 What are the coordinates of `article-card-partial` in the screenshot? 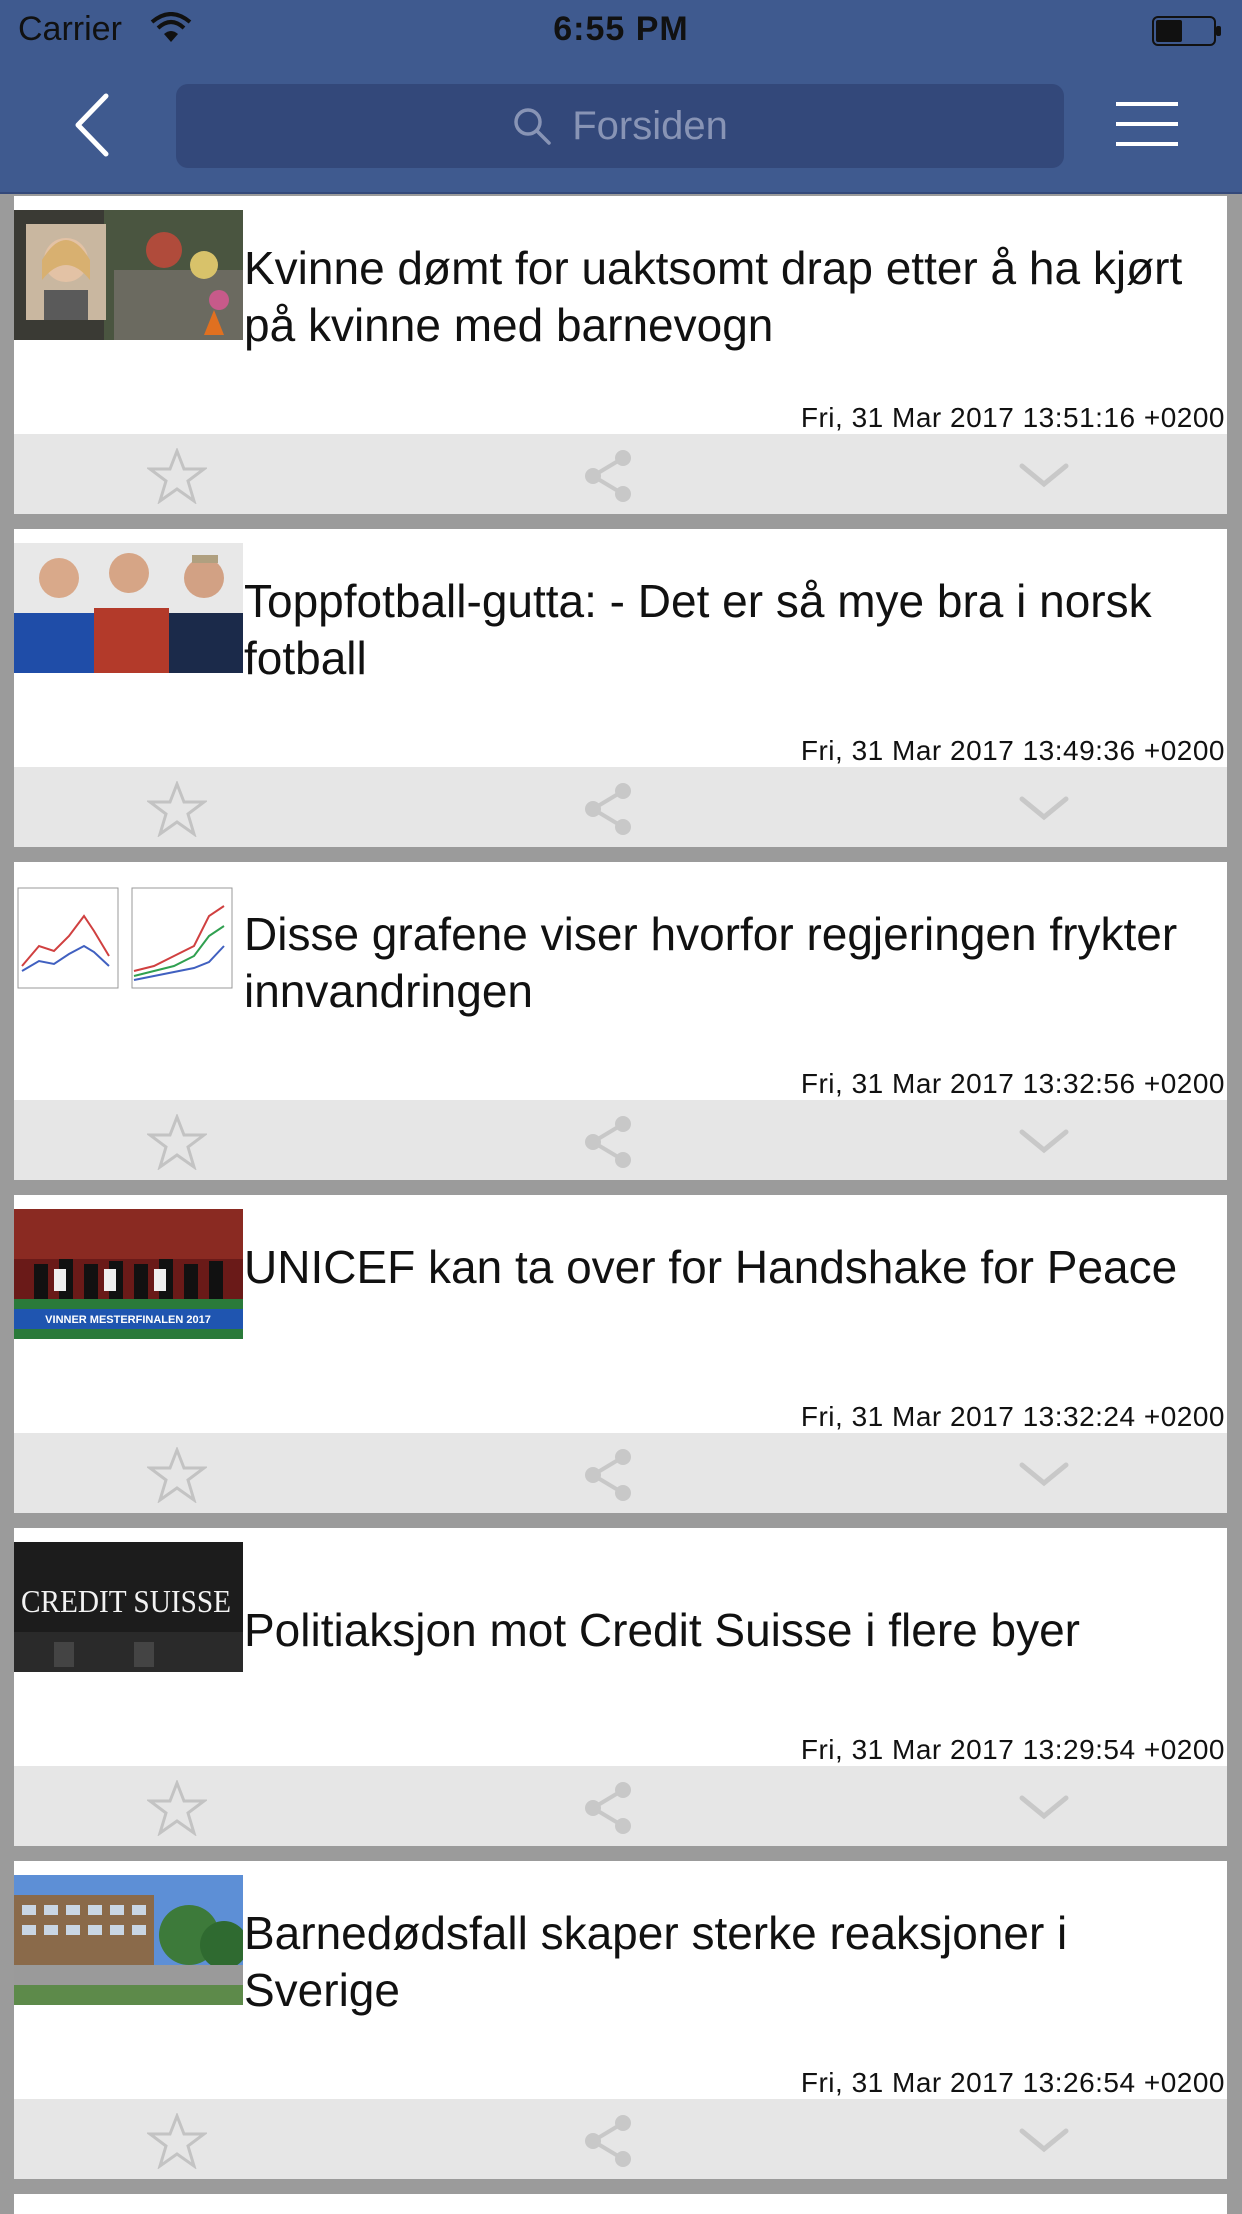 It's located at (620, 2204).